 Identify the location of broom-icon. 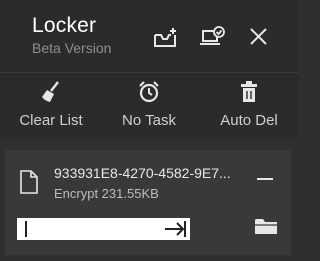
(50, 91).